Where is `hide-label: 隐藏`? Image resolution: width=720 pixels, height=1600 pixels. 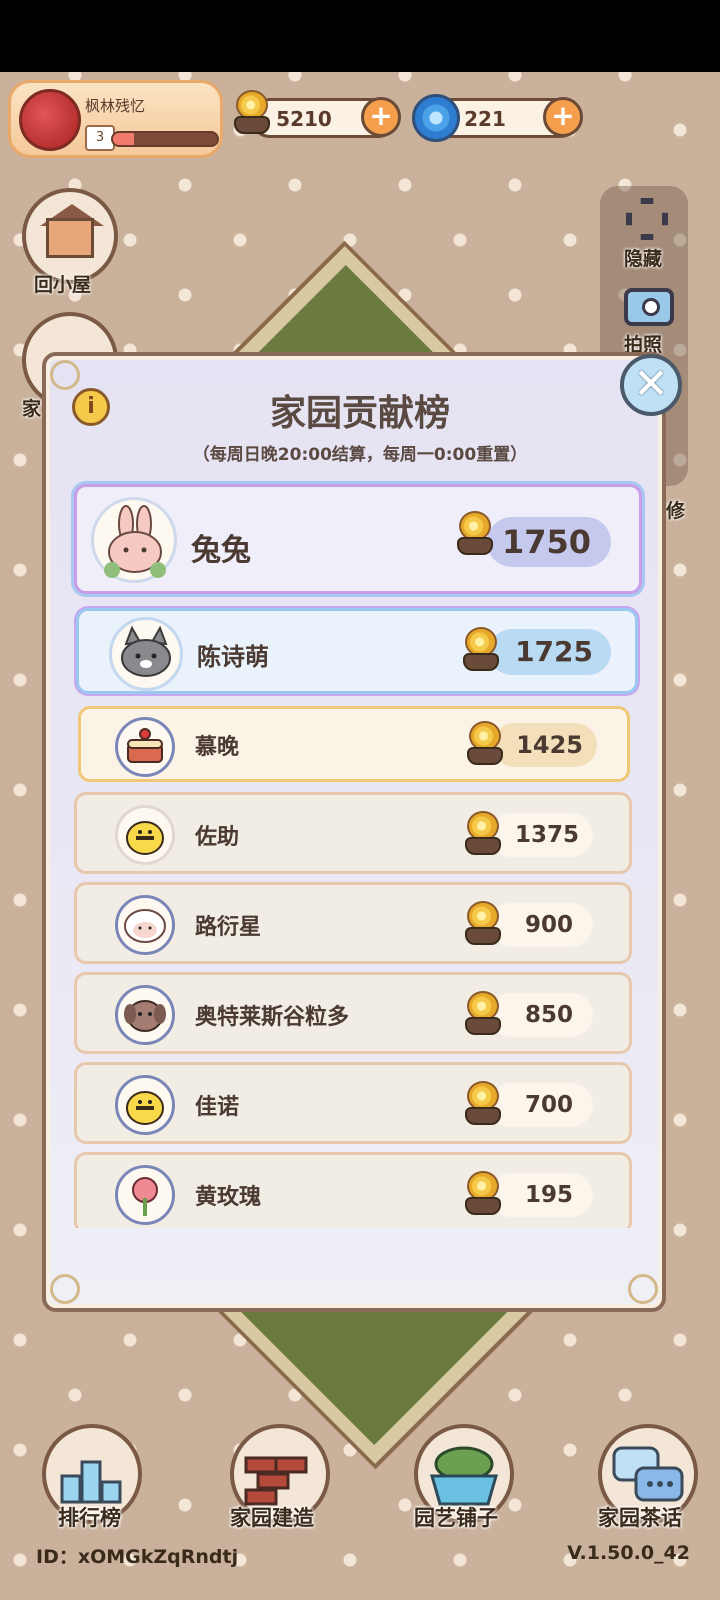
hide-label: 隐藏 is located at coordinates (643, 259).